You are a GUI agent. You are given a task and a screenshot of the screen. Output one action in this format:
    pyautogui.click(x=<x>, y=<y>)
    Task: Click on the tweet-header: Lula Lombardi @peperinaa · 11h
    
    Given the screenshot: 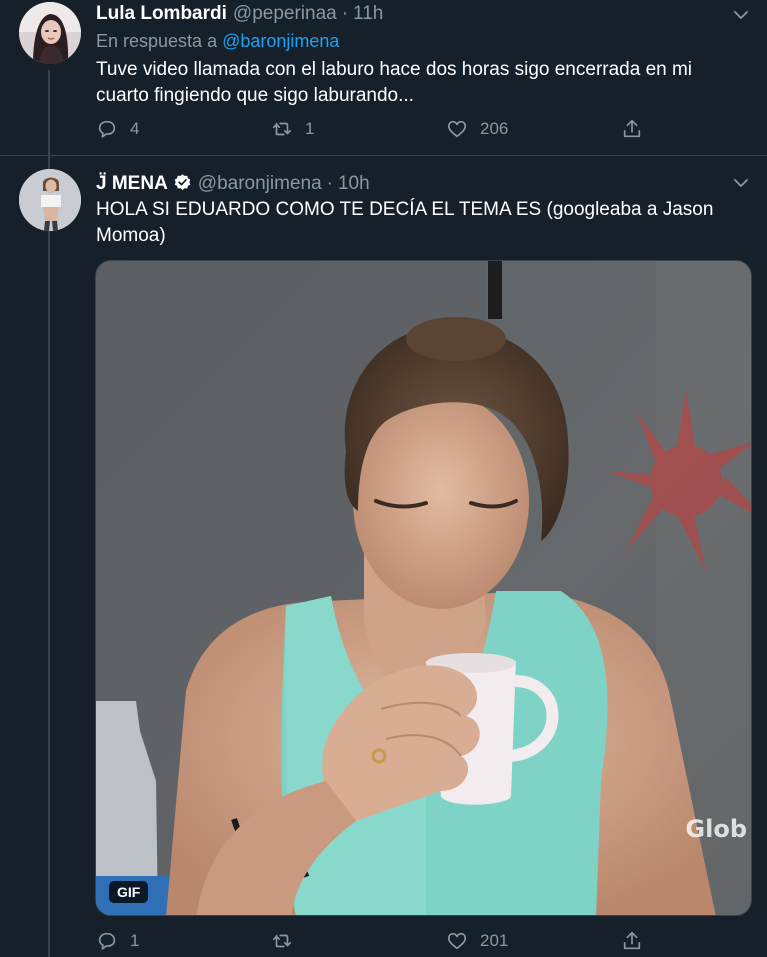 What is the action you would take?
    pyautogui.click(x=239, y=14)
    